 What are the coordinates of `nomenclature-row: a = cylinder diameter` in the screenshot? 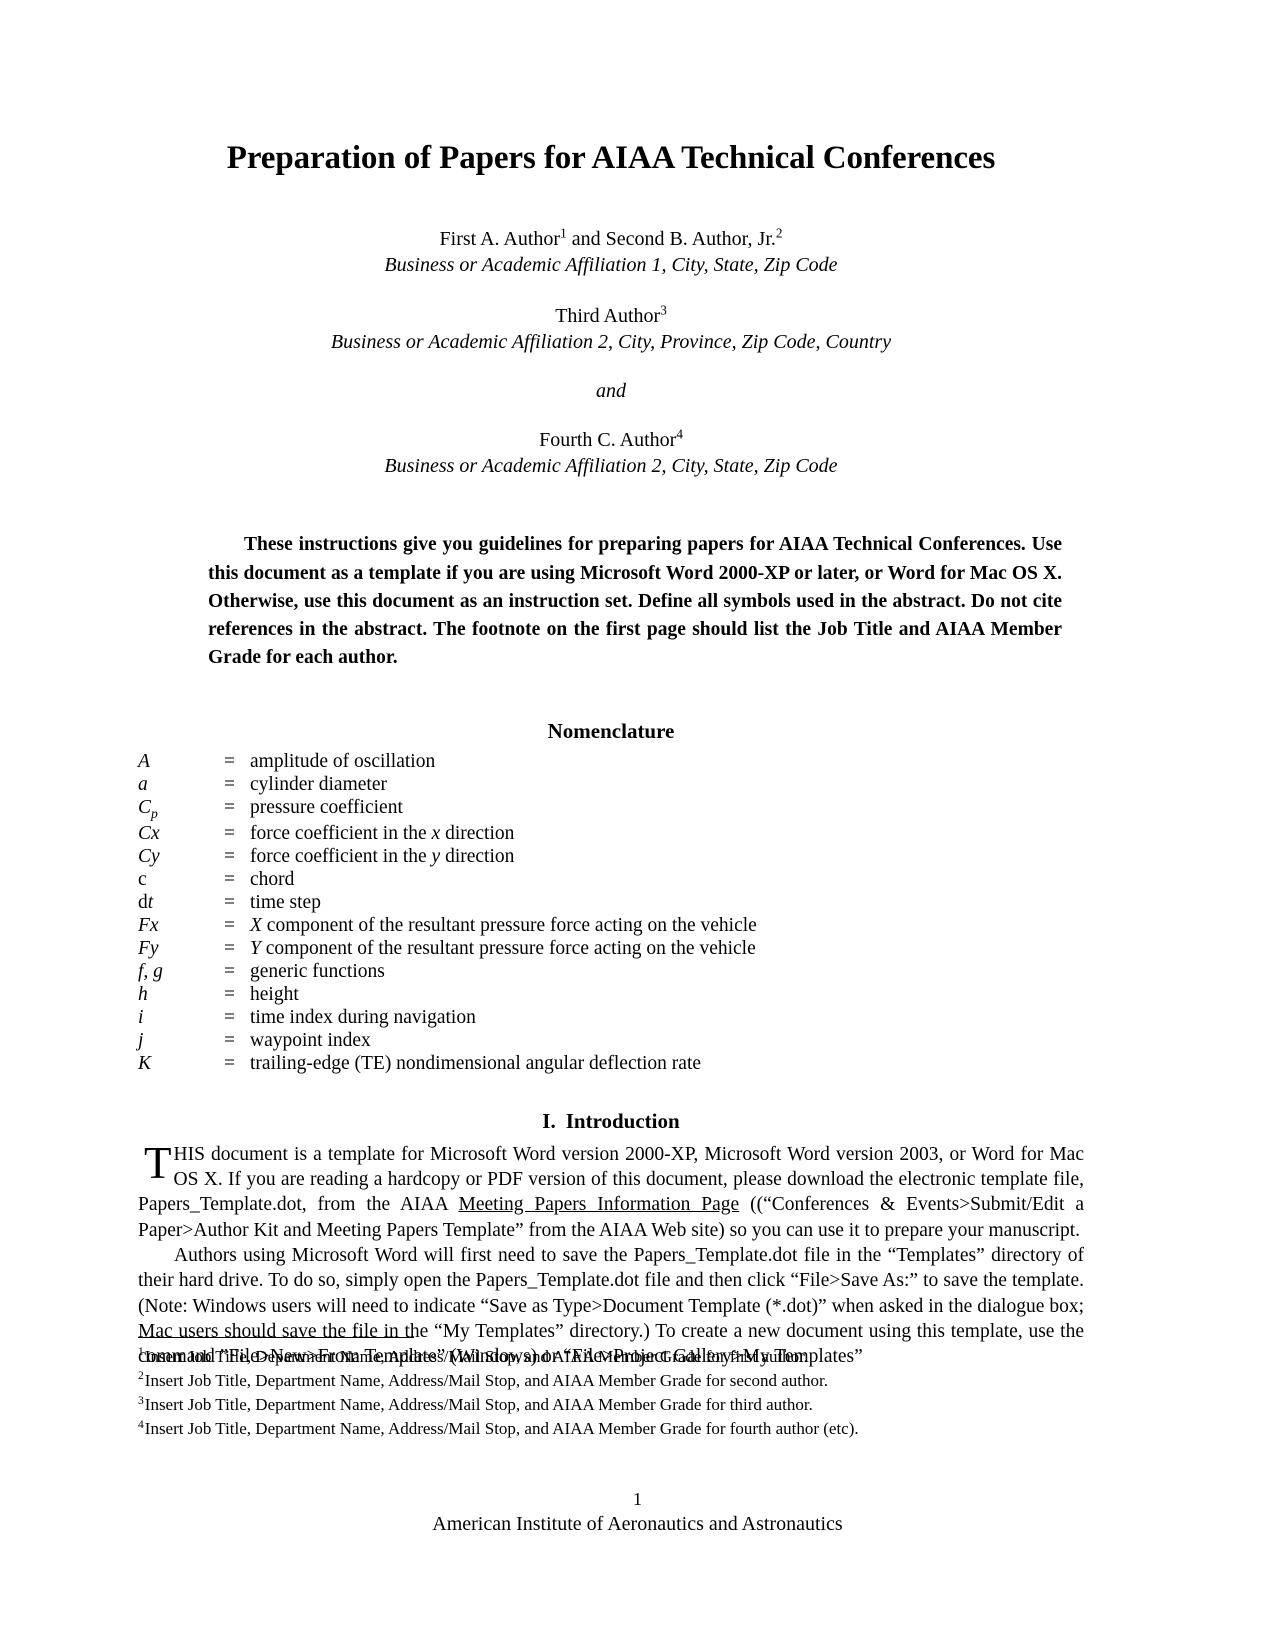 It's located at (611, 784).